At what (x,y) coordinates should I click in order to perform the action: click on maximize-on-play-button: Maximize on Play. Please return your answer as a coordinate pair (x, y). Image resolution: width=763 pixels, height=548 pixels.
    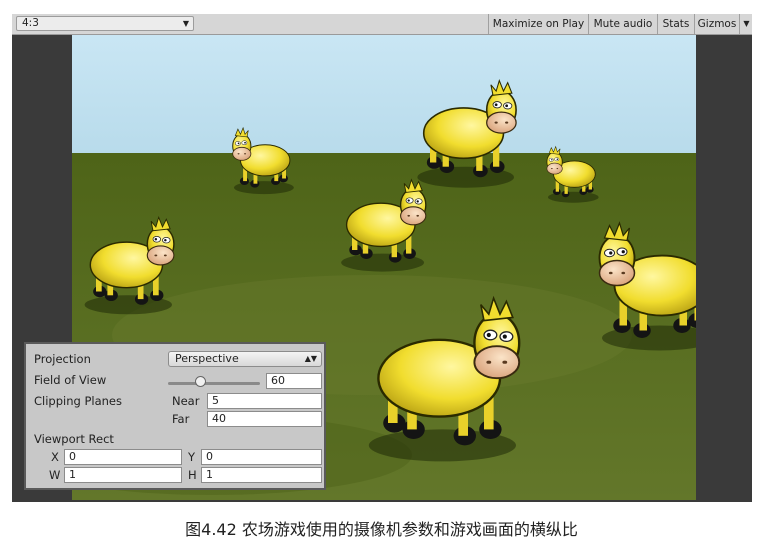
    Looking at the image, I should click on (538, 24).